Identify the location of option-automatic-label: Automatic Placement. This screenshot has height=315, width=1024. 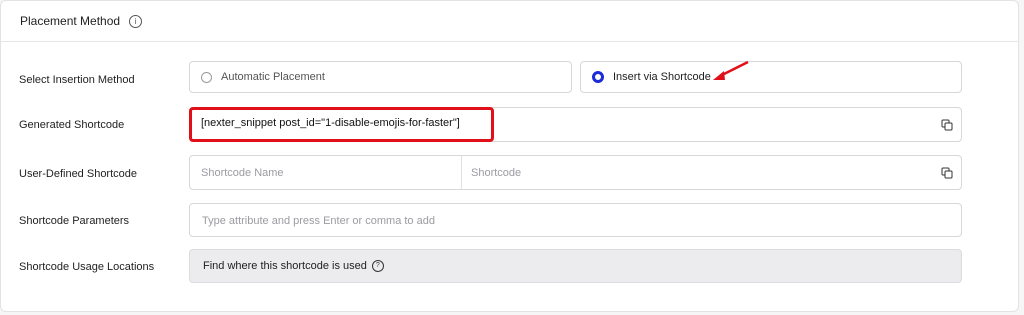
(273, 77).